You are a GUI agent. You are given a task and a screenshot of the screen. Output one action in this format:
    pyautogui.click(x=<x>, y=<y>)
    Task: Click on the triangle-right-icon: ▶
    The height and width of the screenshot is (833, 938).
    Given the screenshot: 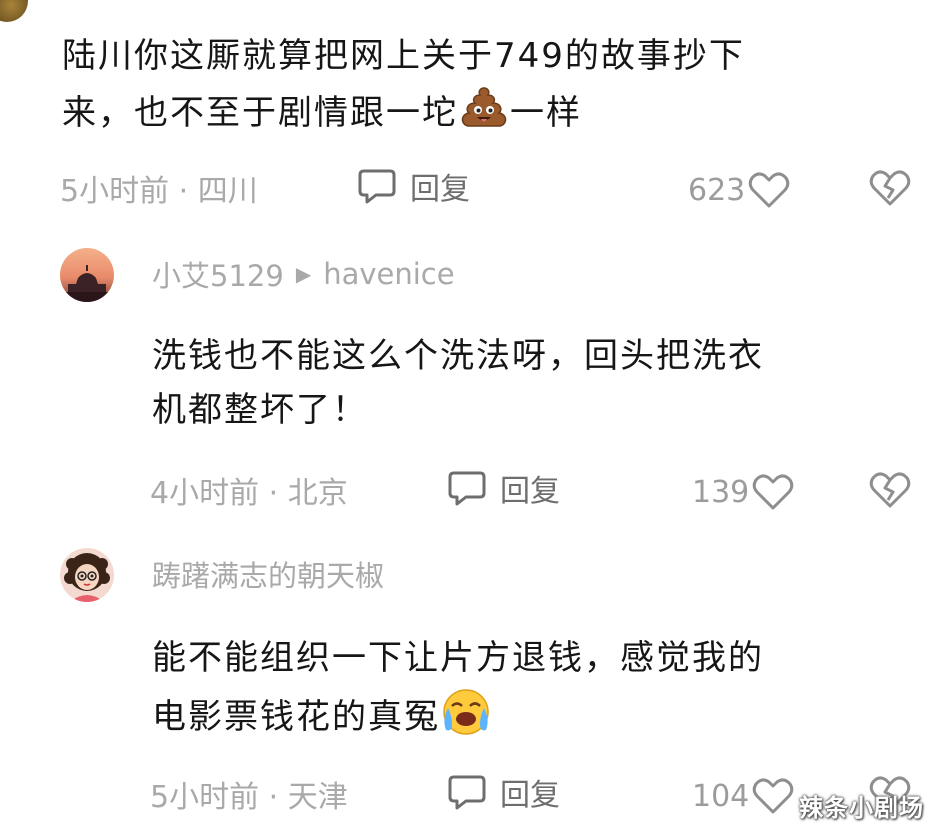 What is the action you would take?
    pyautogui.click(x=303, y=274)
    